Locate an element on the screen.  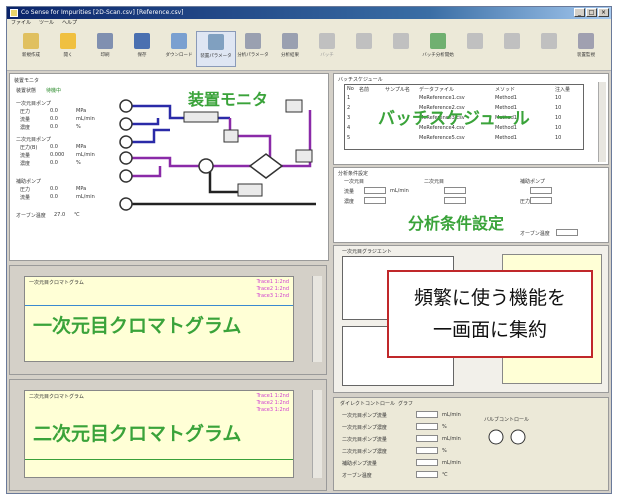
toolbar-button-label: 印刷 is located at coordinates (105, 55).